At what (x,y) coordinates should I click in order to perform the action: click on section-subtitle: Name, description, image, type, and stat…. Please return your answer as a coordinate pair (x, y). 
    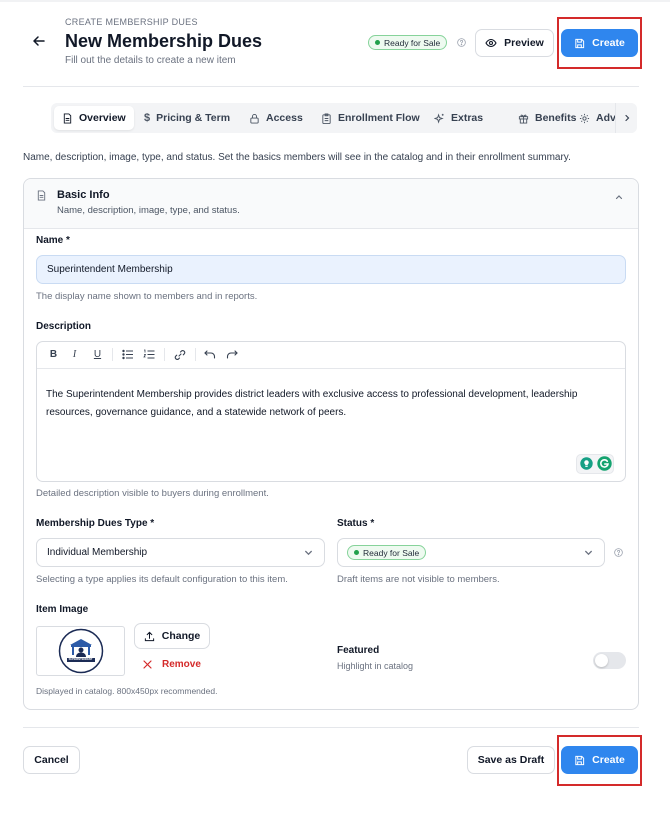
    Looking at the image, I should click on (148, 210).